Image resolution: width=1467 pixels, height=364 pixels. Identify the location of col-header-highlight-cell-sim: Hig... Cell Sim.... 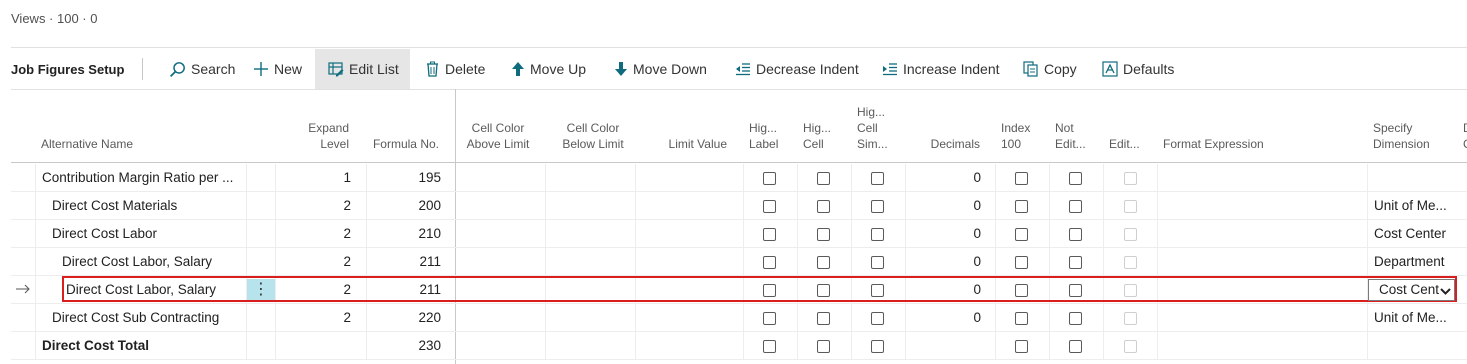
(872, 128).